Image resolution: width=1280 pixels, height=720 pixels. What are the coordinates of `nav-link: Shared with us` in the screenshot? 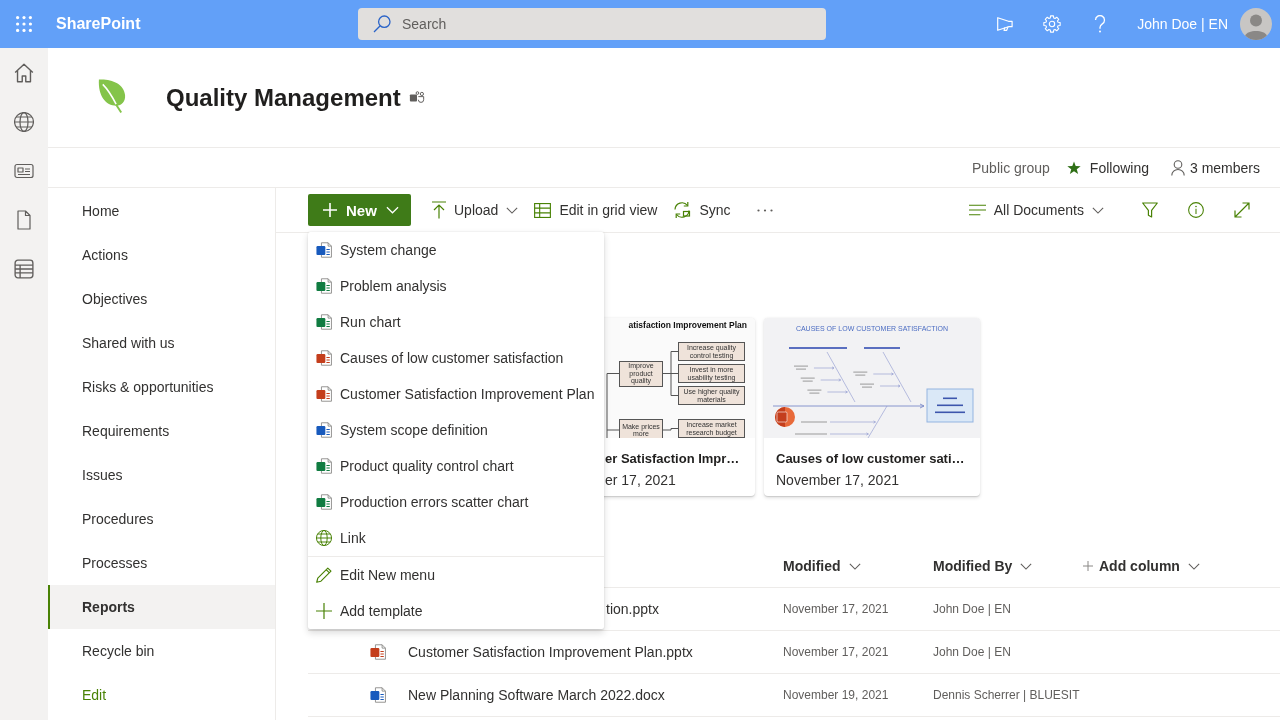 It's located at (161, 343).